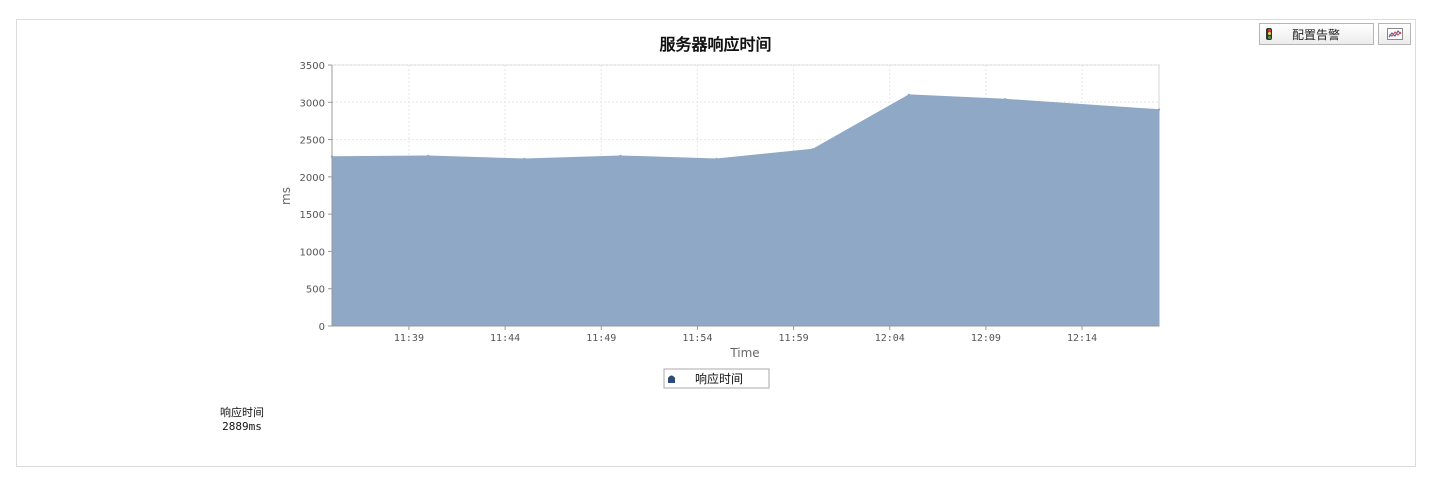  I want to click on y-tick-label: 500, so click(315, 290).